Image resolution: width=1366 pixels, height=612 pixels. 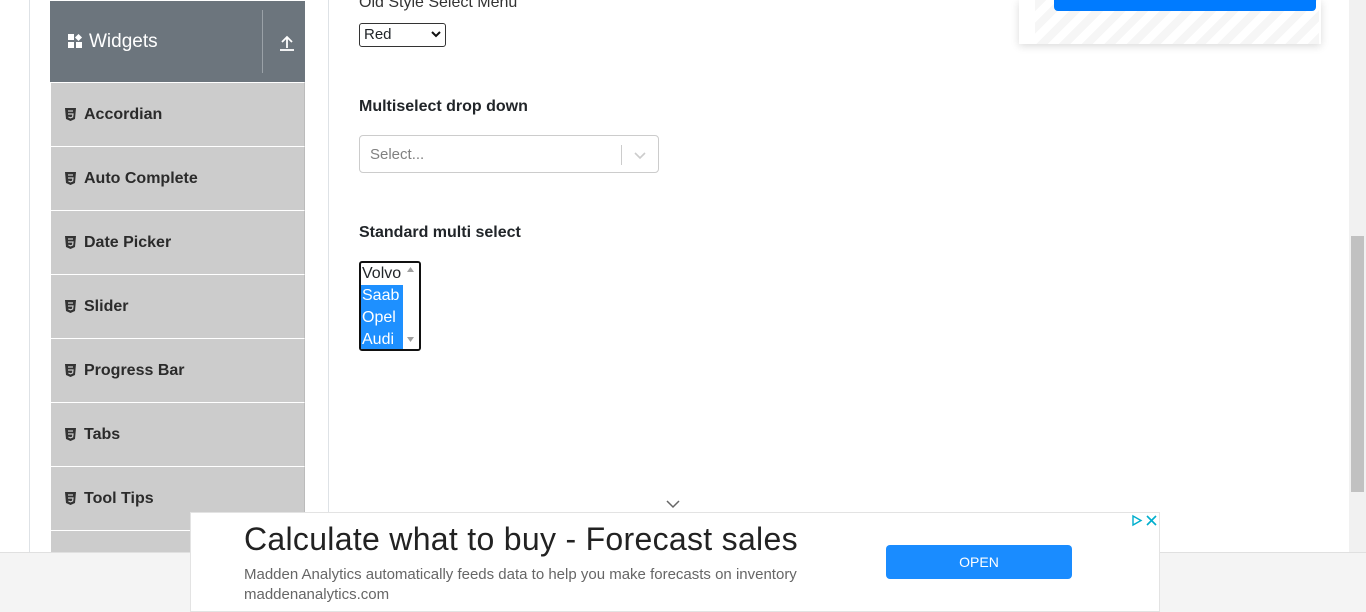 What do you see at coordinates (102, 434) in the screenshot?
I see `sidebar-item-label: Tabs` at bounding box center [102, 434].